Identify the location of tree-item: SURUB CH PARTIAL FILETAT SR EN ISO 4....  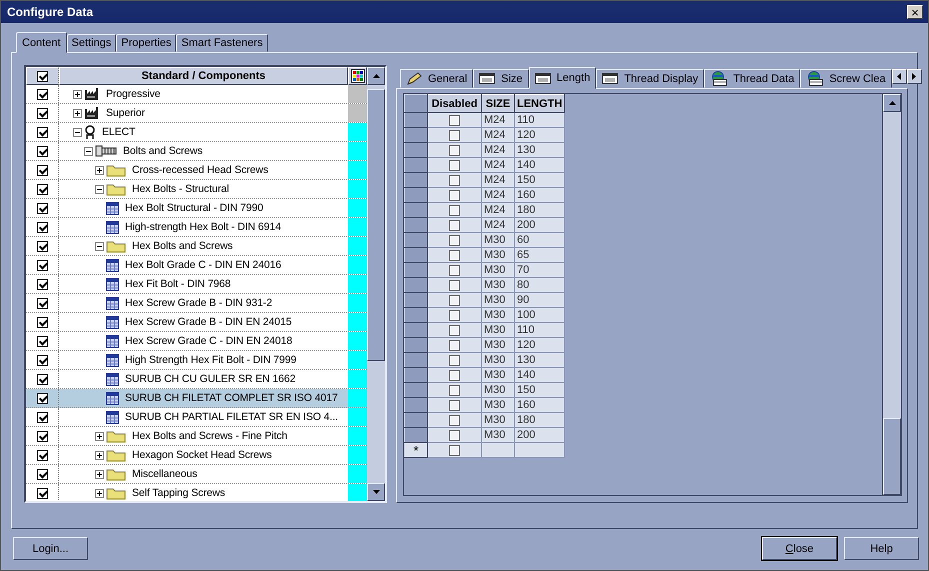
(231, 417).